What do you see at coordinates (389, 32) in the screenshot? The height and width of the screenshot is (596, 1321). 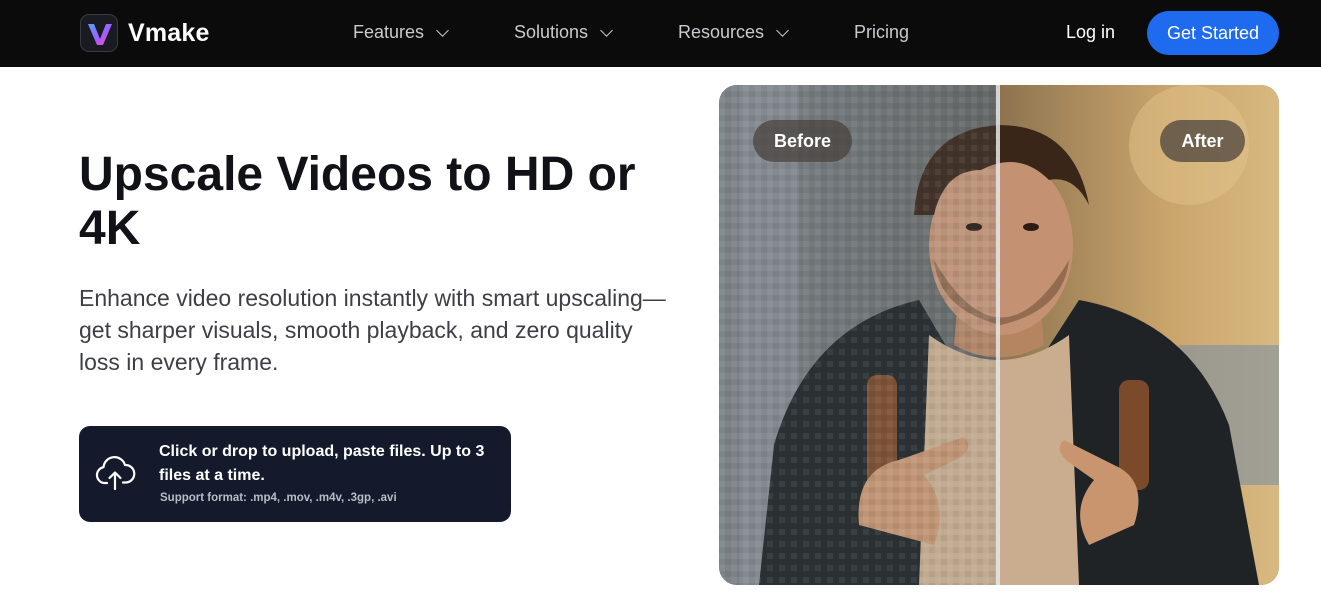 I see `nav-features-label: Features` at bounding box center [389, 32].